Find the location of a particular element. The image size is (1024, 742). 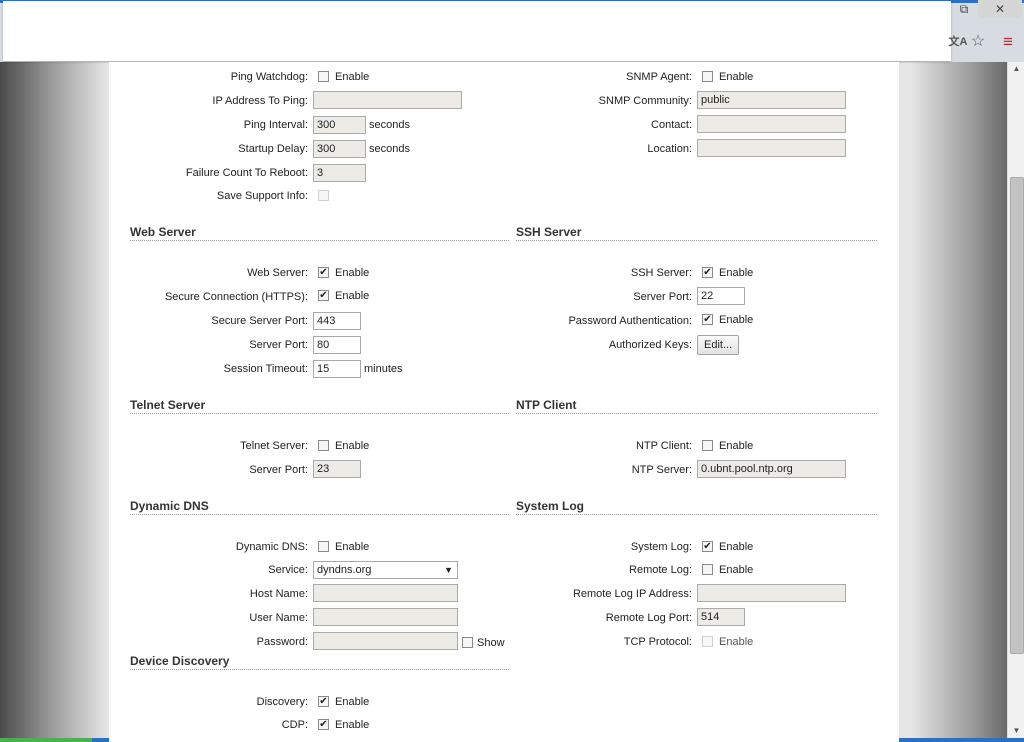

ntp-server-input: 0.ubnt.pool.ntp.org is located at coordinates (771, 469).